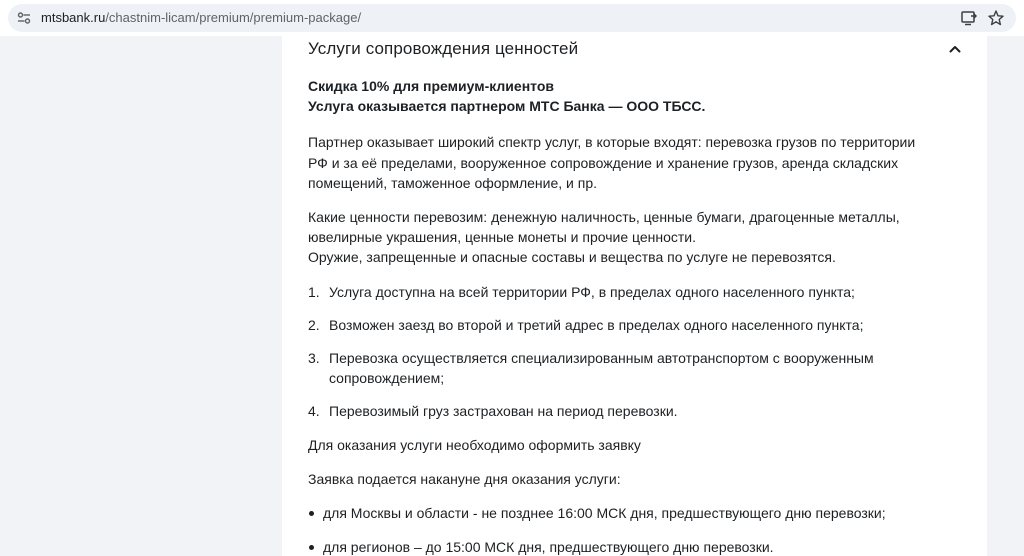 Image resolution: width=1024 pixels, height=556 pixels. Describe the element at coordinates (314, 358) in the screenshot. I see `list-number: 3.` at that location.